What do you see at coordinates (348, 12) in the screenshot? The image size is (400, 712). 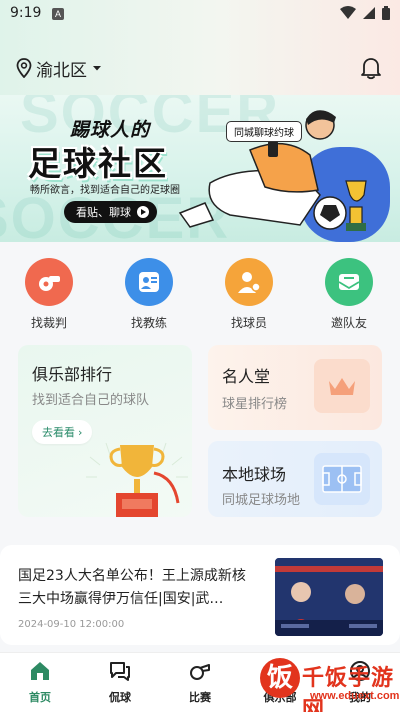 I see `wifi-icon` at bounding box center [348, 12].